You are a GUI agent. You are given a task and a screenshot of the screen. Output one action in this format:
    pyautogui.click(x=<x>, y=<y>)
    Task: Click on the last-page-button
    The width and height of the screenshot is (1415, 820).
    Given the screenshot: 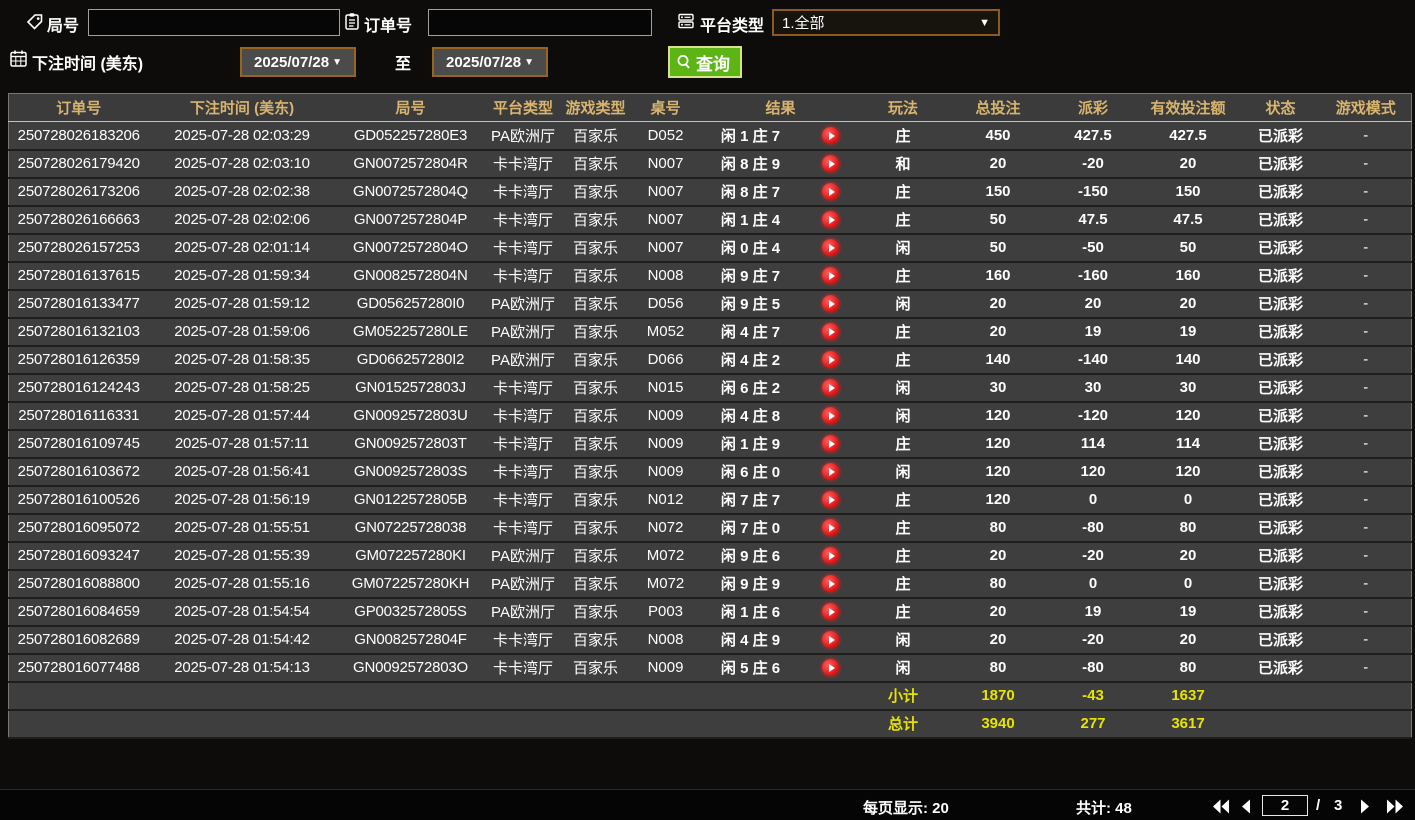 What is the action you would take?
    pyautogui.click(x=1396, y=806)
    